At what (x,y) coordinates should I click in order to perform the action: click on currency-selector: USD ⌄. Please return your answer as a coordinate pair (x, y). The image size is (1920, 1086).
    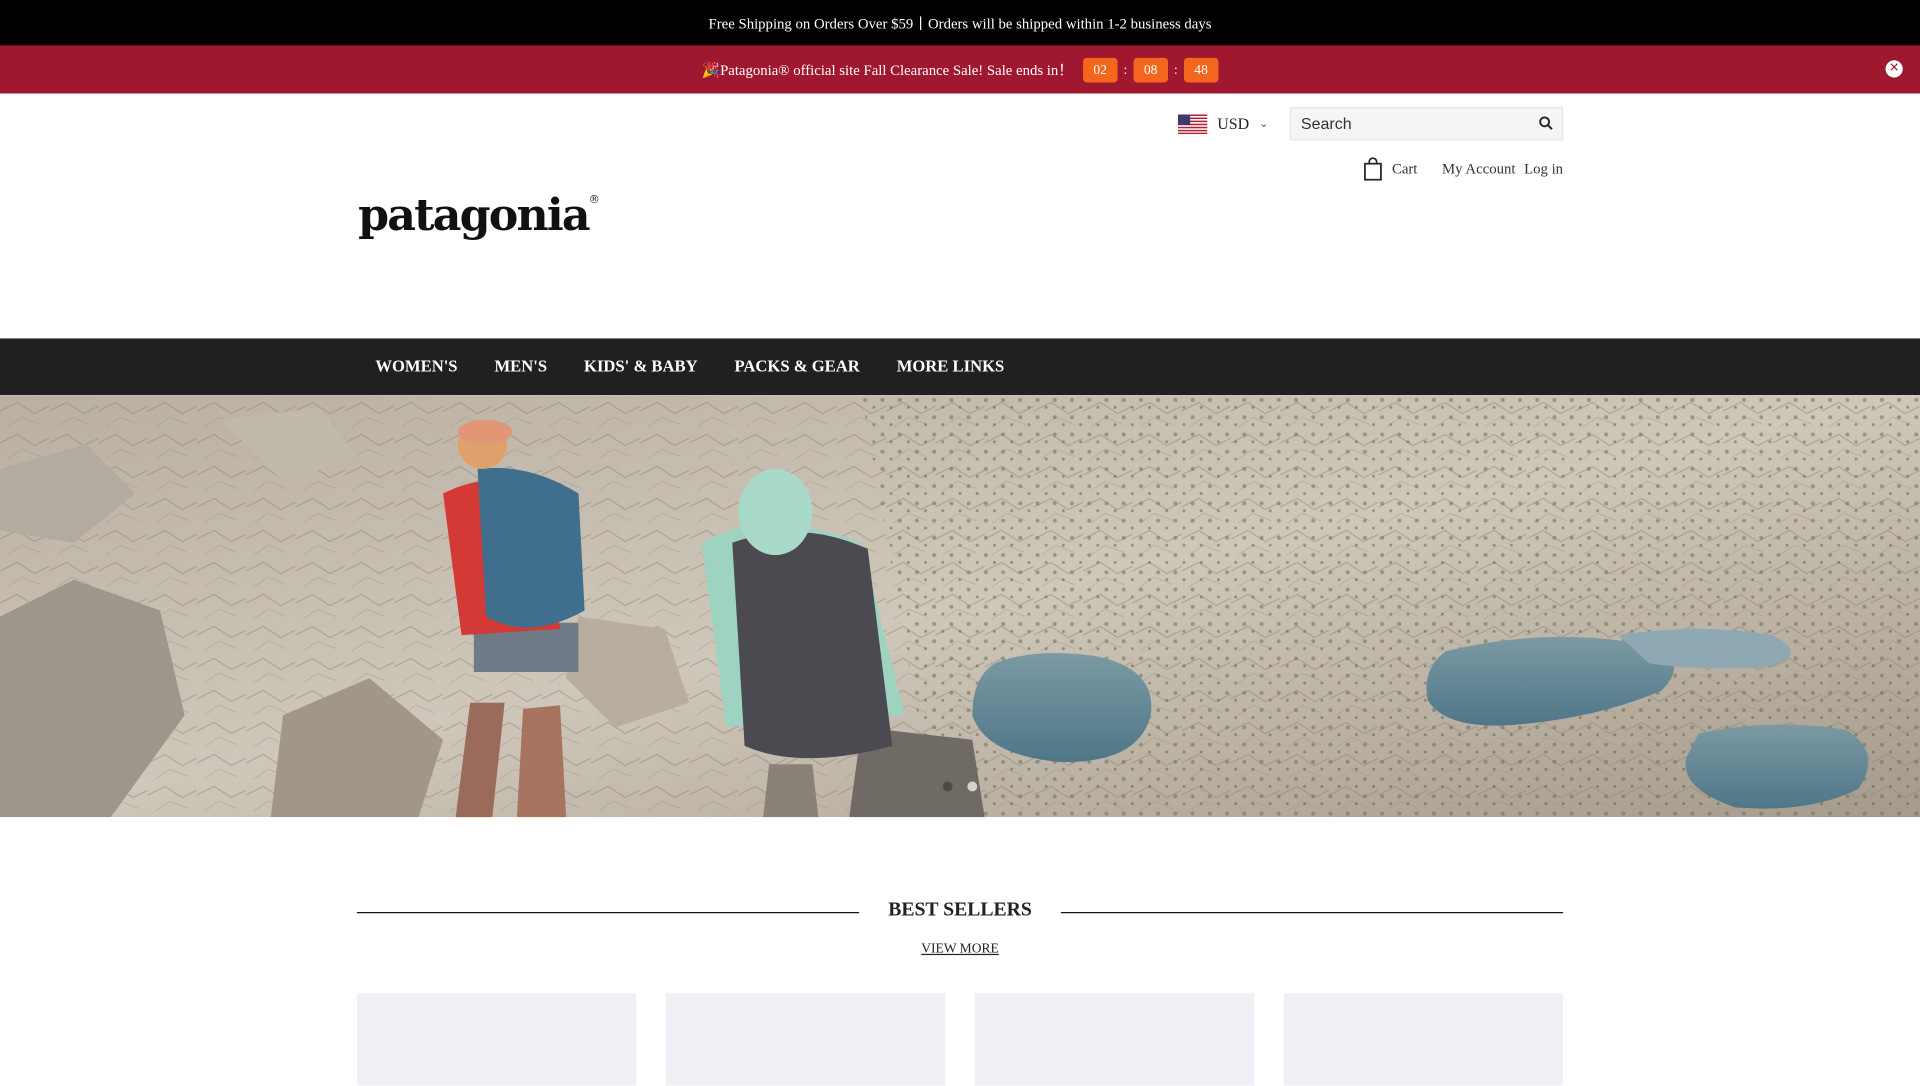
    Looking at the image, I should click on (1223, 124).